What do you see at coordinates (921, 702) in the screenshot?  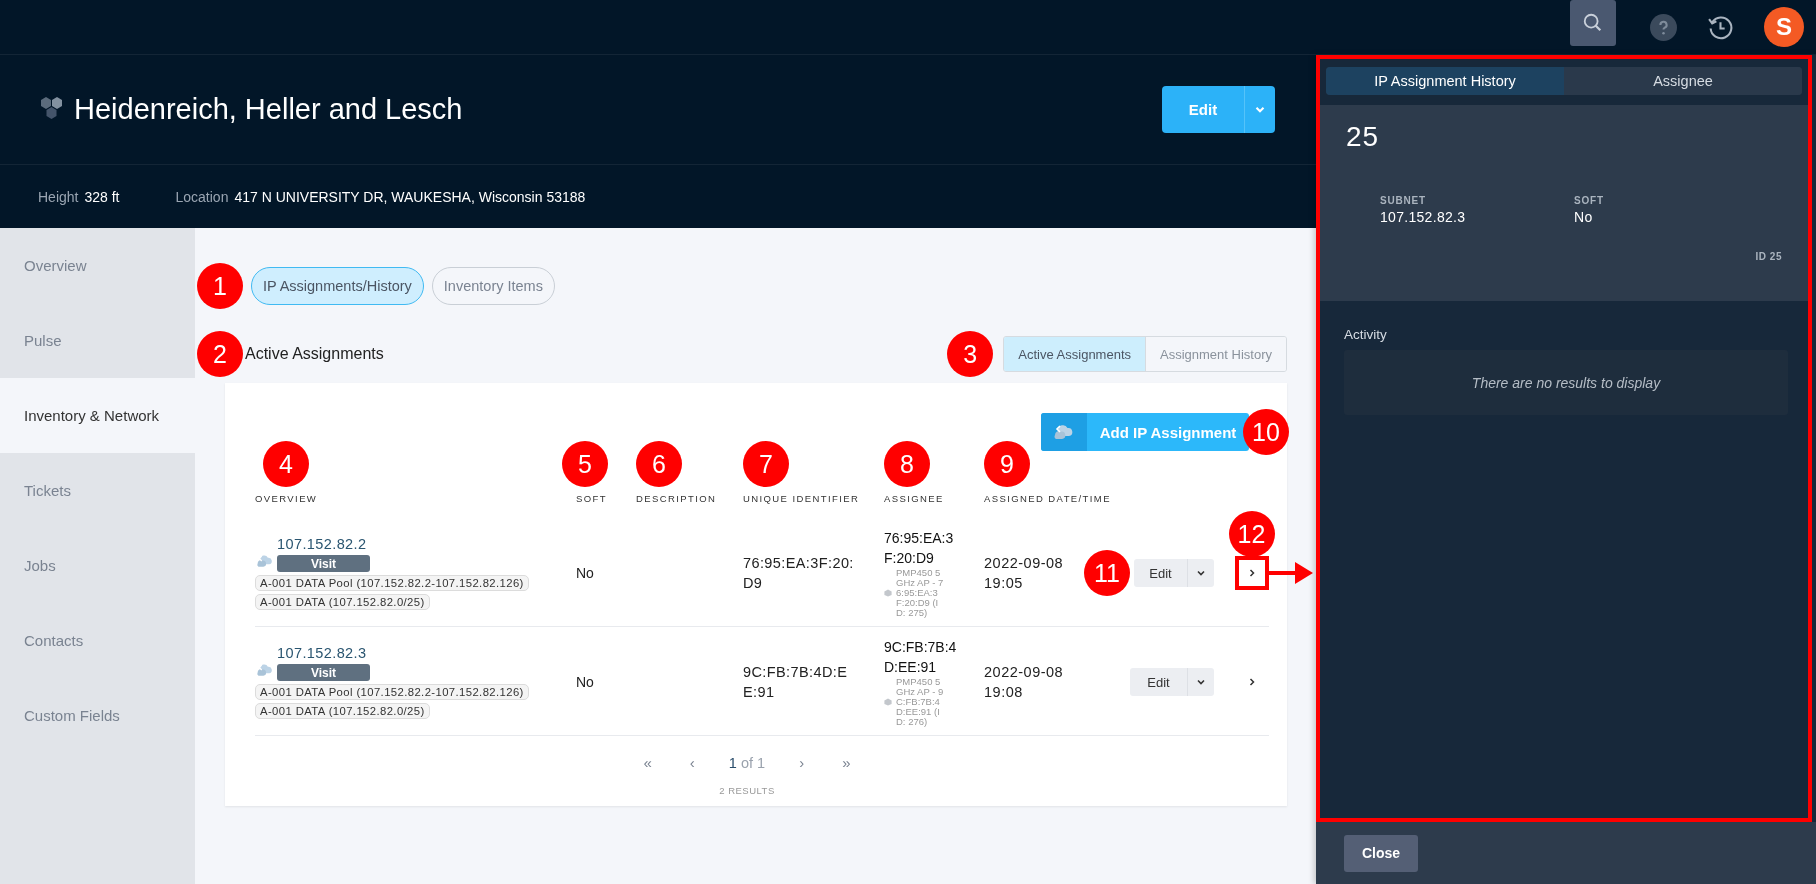 I see `assignee-device: PMP450 5GHz AP - 9C:FB:7B:4D:EE:91 (ID: 276)` at bounding box center [921, 702].